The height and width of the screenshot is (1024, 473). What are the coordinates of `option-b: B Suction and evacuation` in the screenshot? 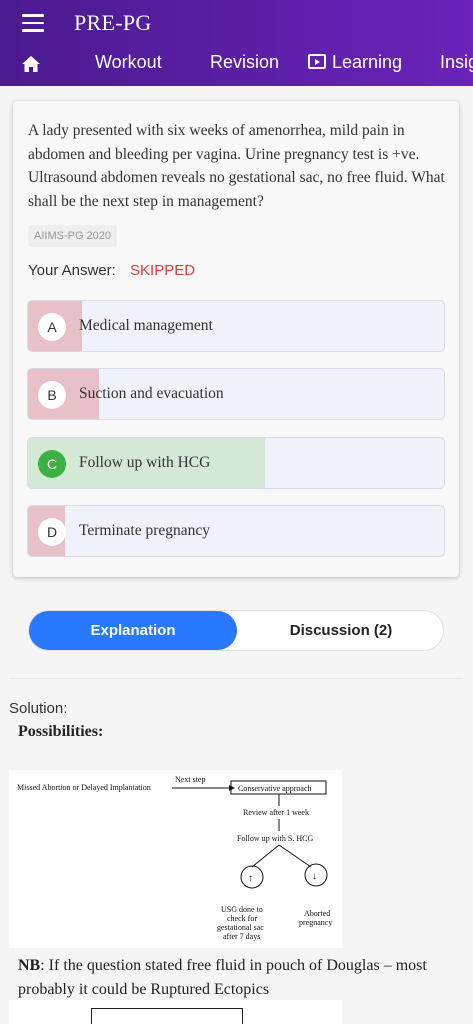 It's located at (236, 394).